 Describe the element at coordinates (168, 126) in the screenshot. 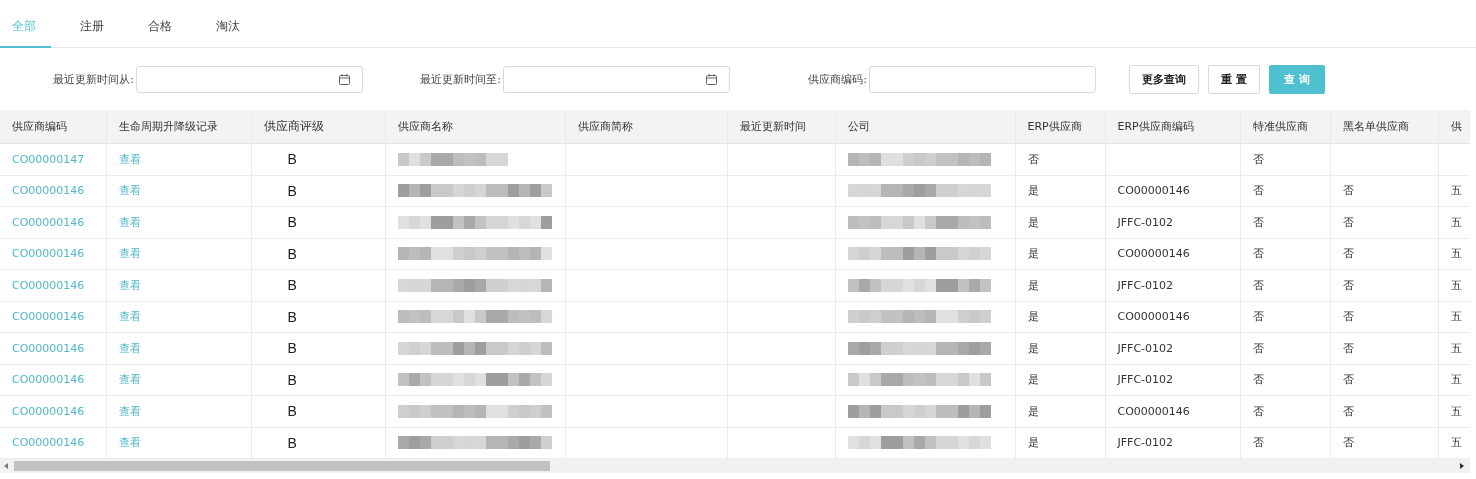

I see `column-header: 生命周期升降级记录` at that location.